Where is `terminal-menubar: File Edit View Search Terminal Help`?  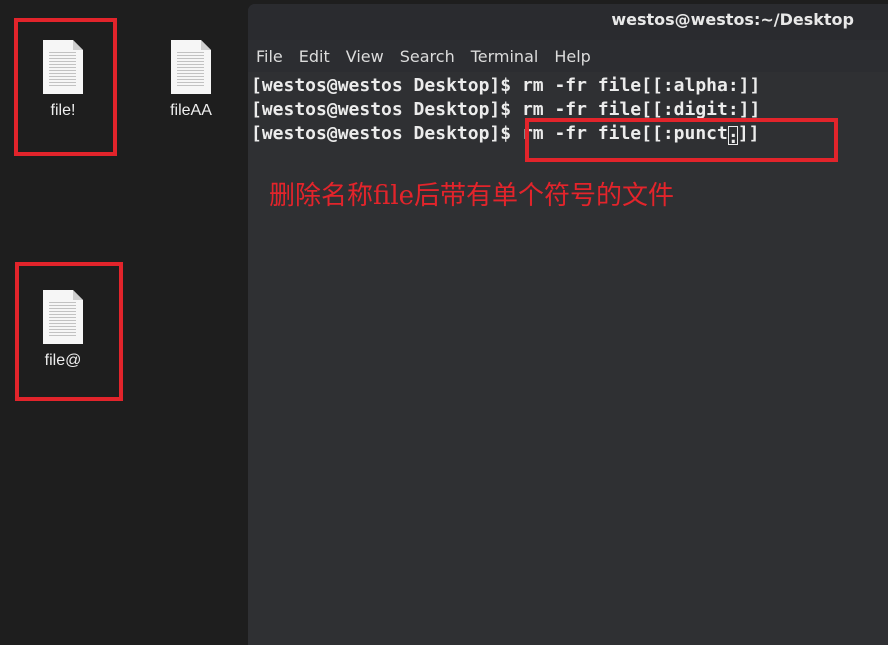
terminal-menubar: File Edit View Search Terminal Help is located at coordinates (568, 56).